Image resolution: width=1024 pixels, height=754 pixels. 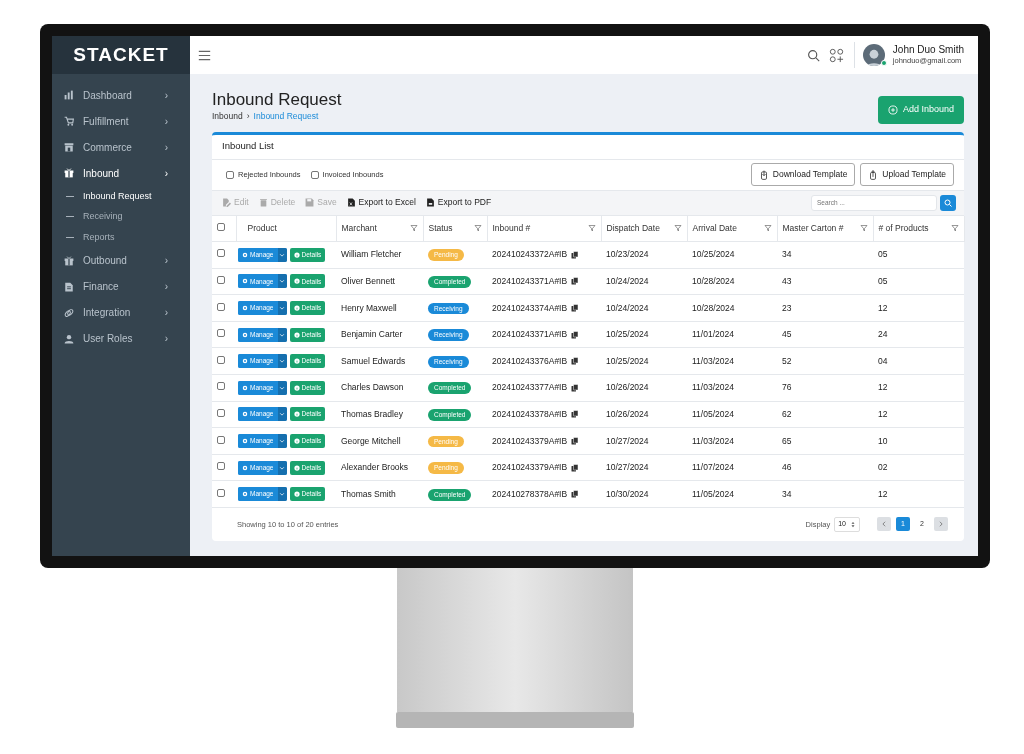 What do you see at coordinates (813, 55) in the screenshot?
I see `search-icon` at bounding box center [813, 55].